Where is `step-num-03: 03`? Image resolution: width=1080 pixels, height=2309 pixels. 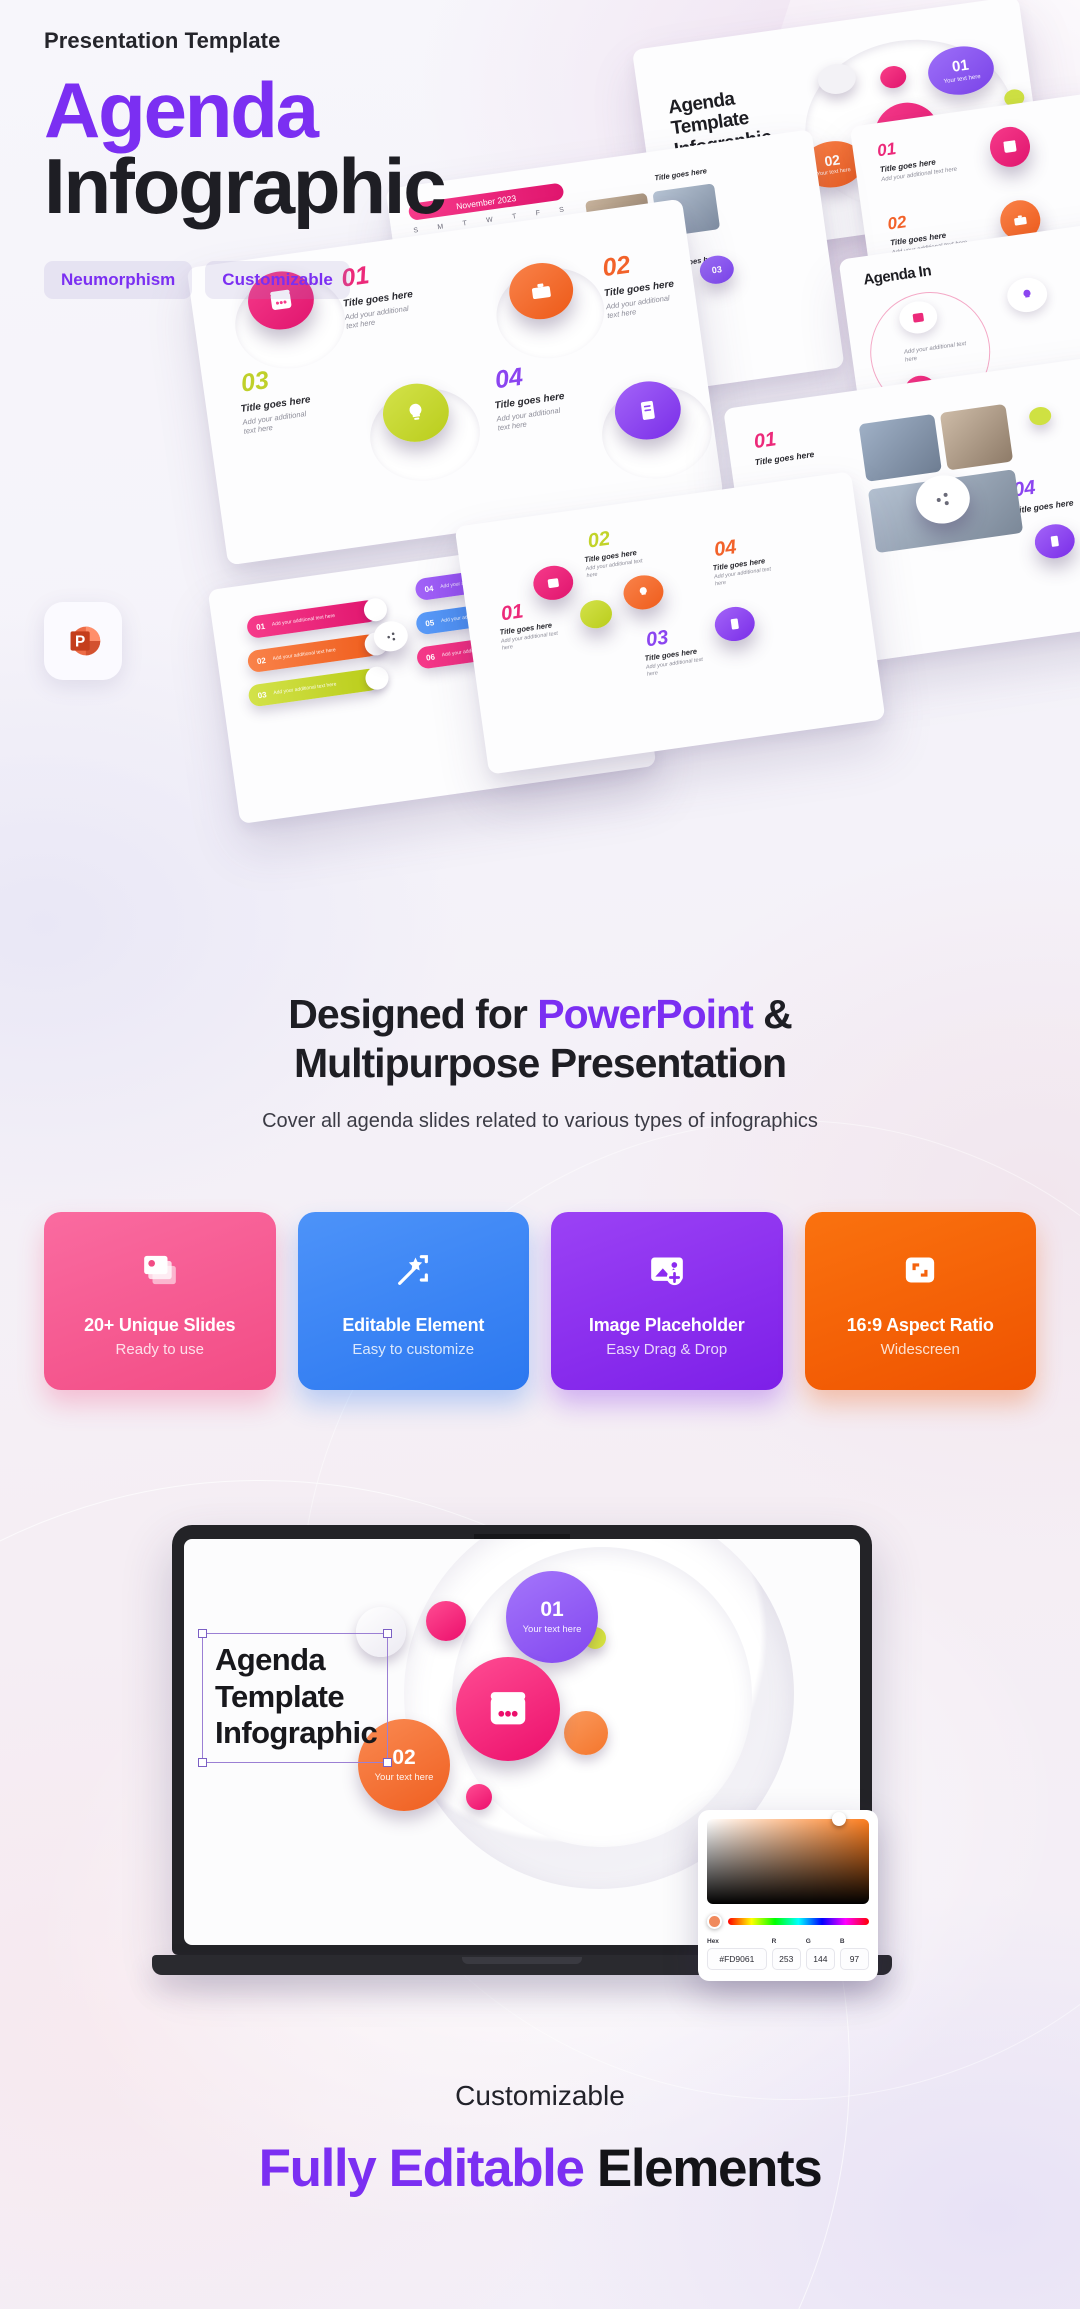 step-num-03: 03 is located at coordinates (255, 382).